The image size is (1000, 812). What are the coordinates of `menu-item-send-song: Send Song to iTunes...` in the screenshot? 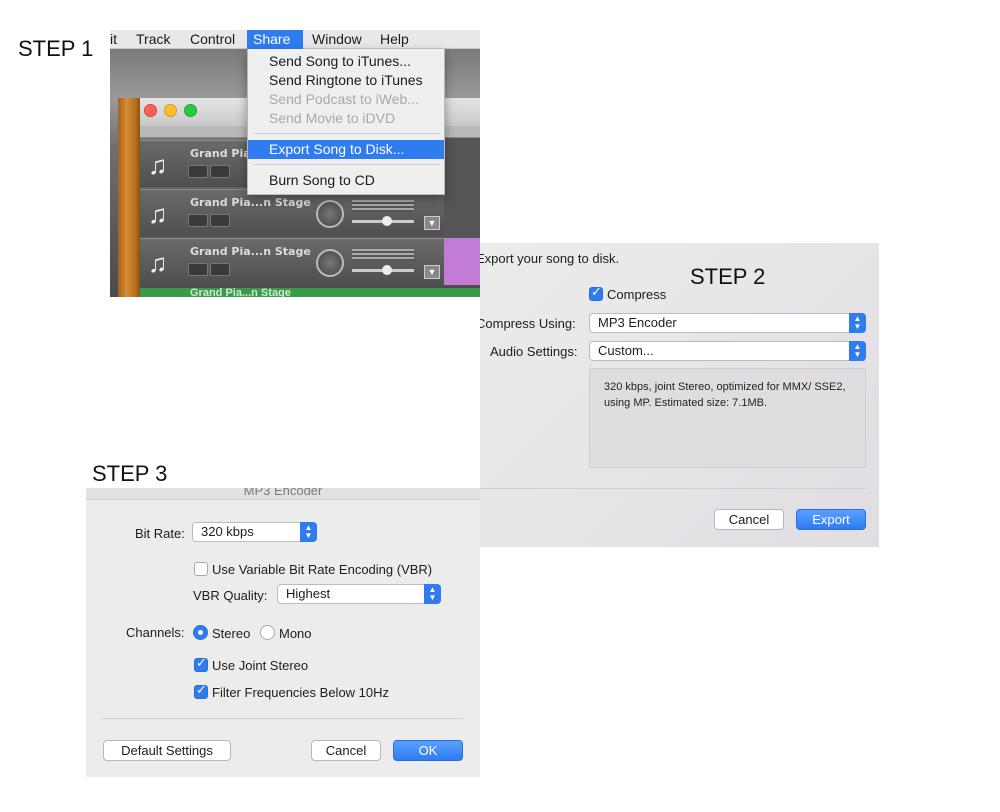 It's located at (346, 61).